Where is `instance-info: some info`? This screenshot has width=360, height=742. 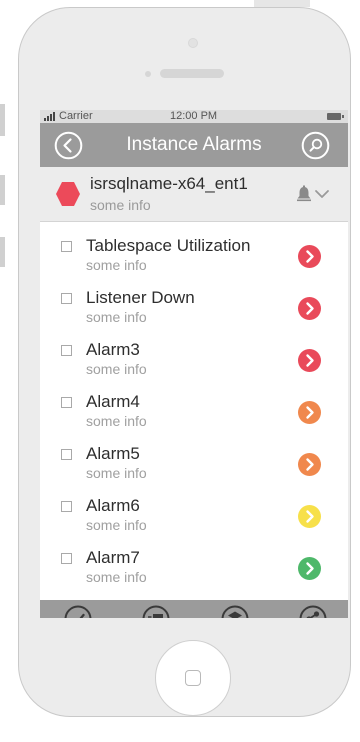
instance-info: some info is located at coordinates (120, 205).